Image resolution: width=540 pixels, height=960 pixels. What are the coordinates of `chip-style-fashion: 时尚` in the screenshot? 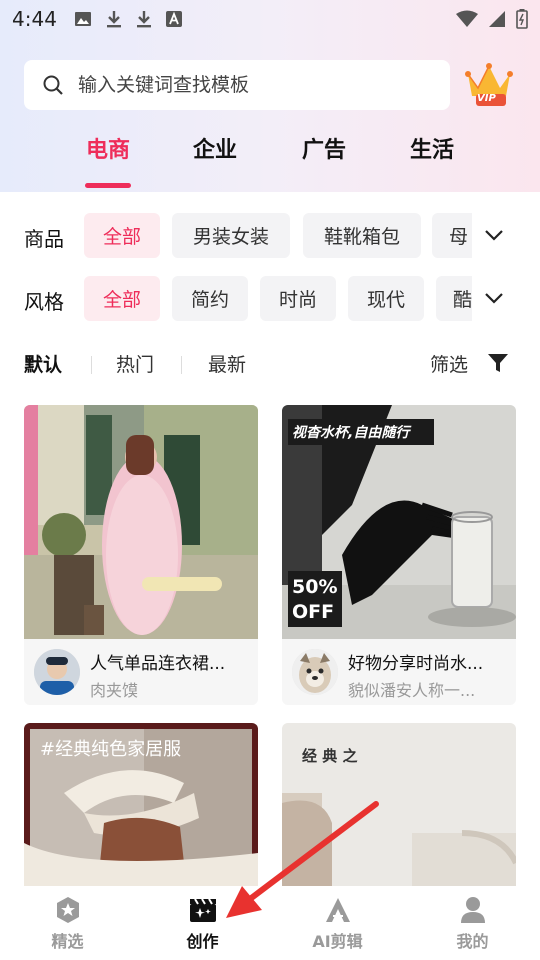 It's located at (298, 298).